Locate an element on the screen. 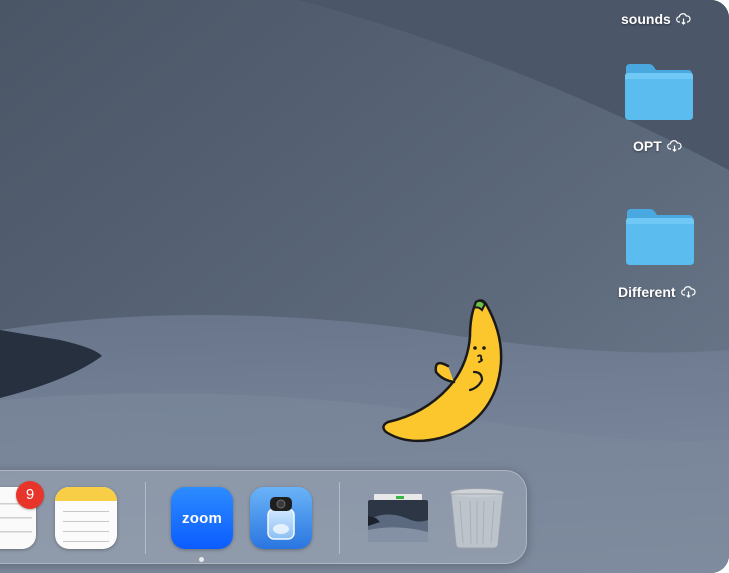 The height and width of the screenshot is (573, 729). downloads-stack-icon is located at coordinates (398, 518).